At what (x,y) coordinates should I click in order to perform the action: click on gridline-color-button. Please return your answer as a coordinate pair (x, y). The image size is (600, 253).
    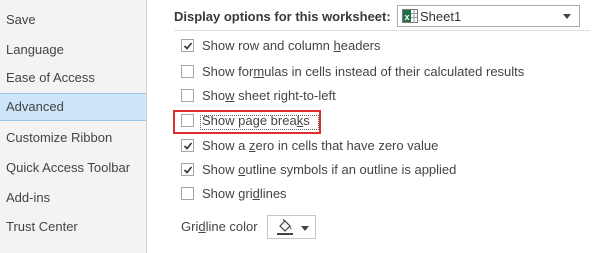
    Looking at the image, I should click on (291, 227).